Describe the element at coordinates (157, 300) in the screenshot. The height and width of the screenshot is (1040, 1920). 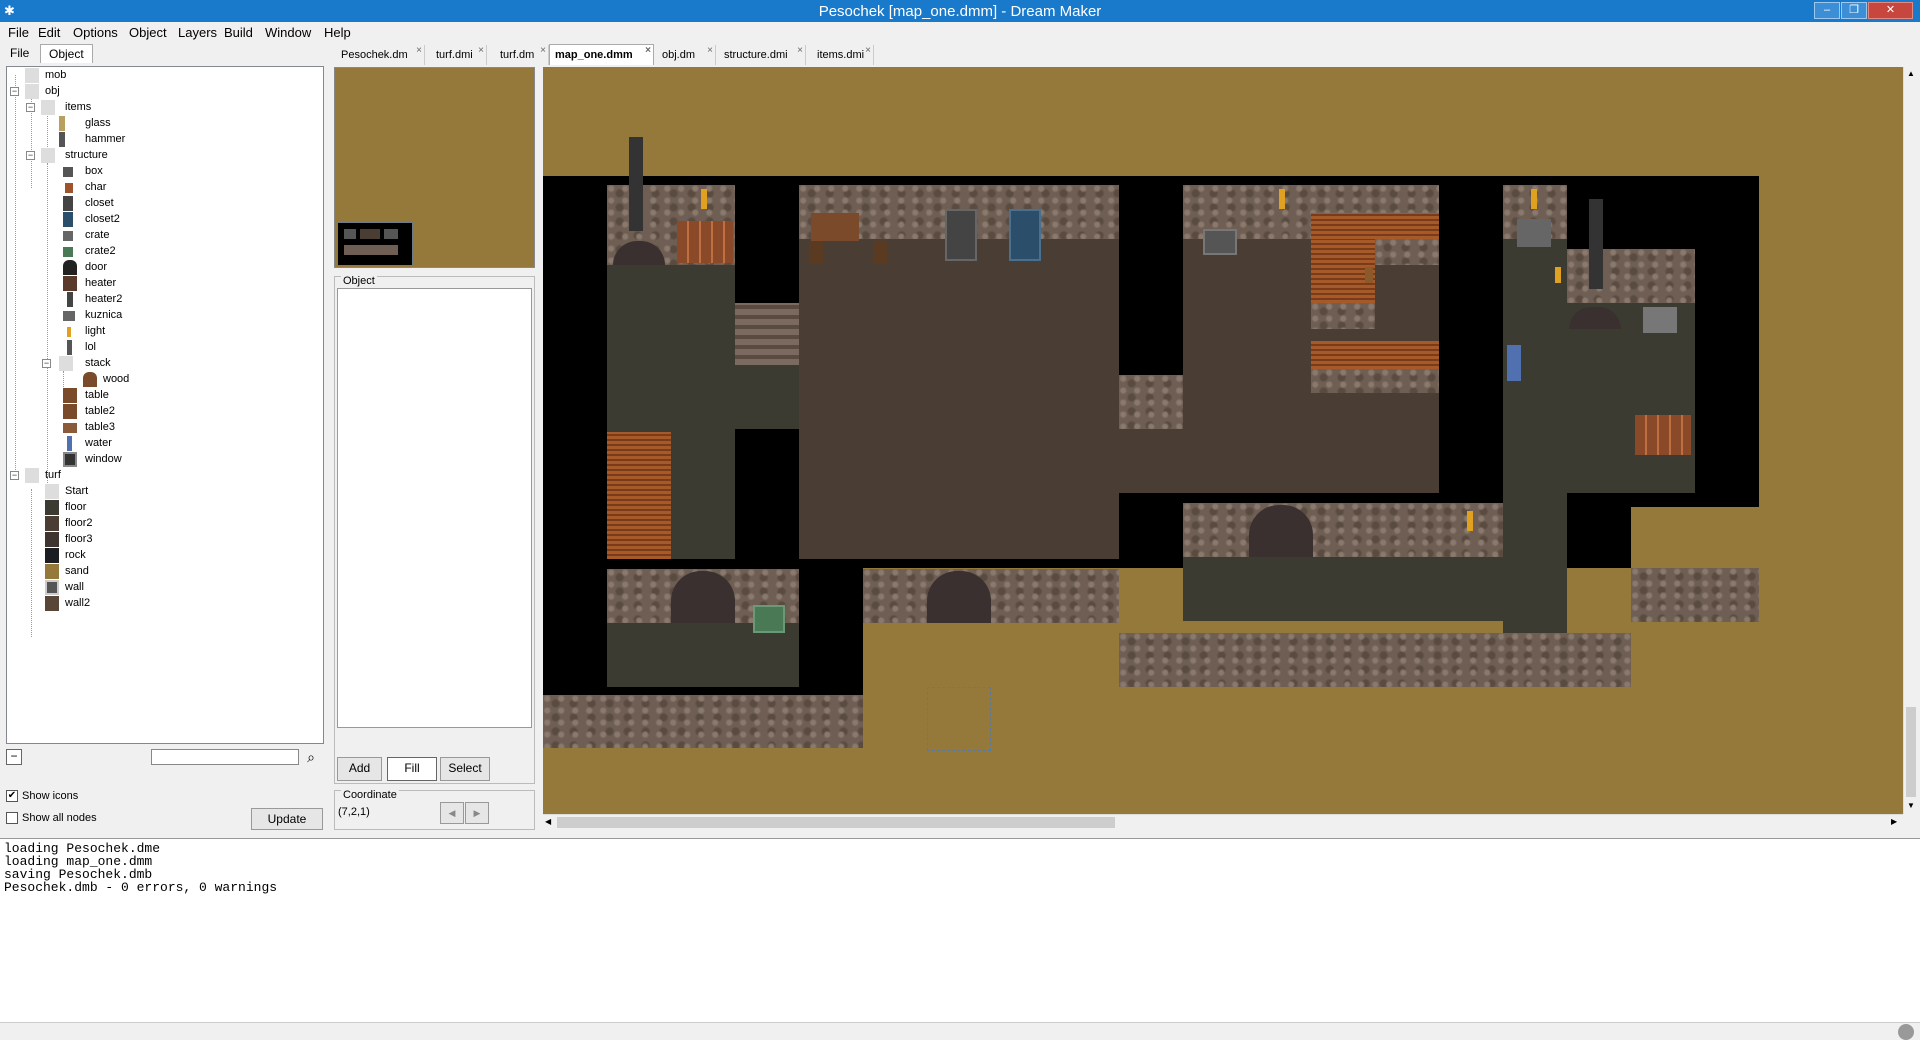
I see `tree-item-heater2: heater2` at that location.